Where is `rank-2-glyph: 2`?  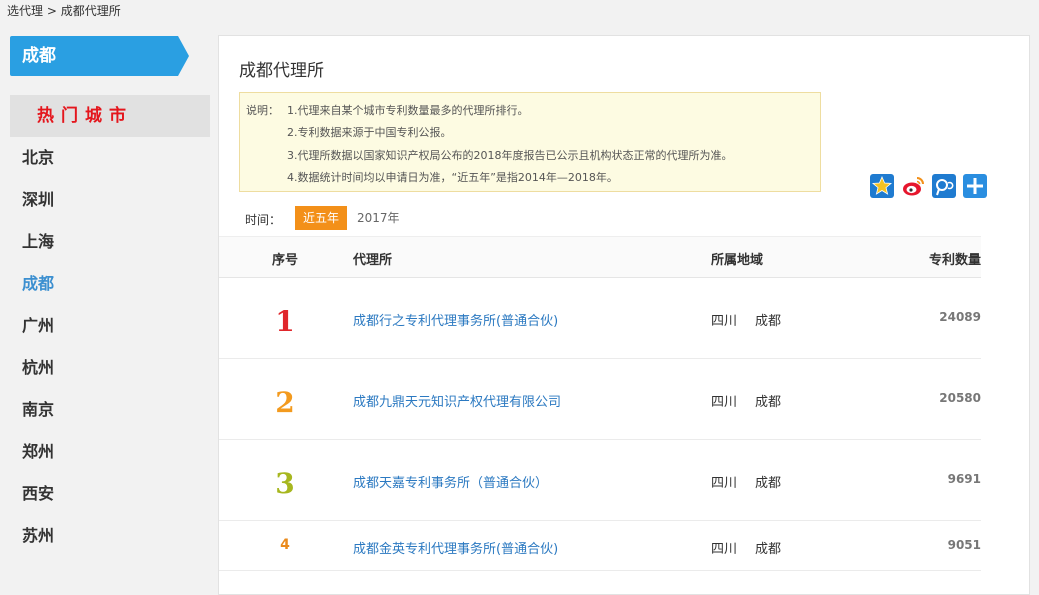
rank-2-glyph: 2 is located at coordinates (284, 401).